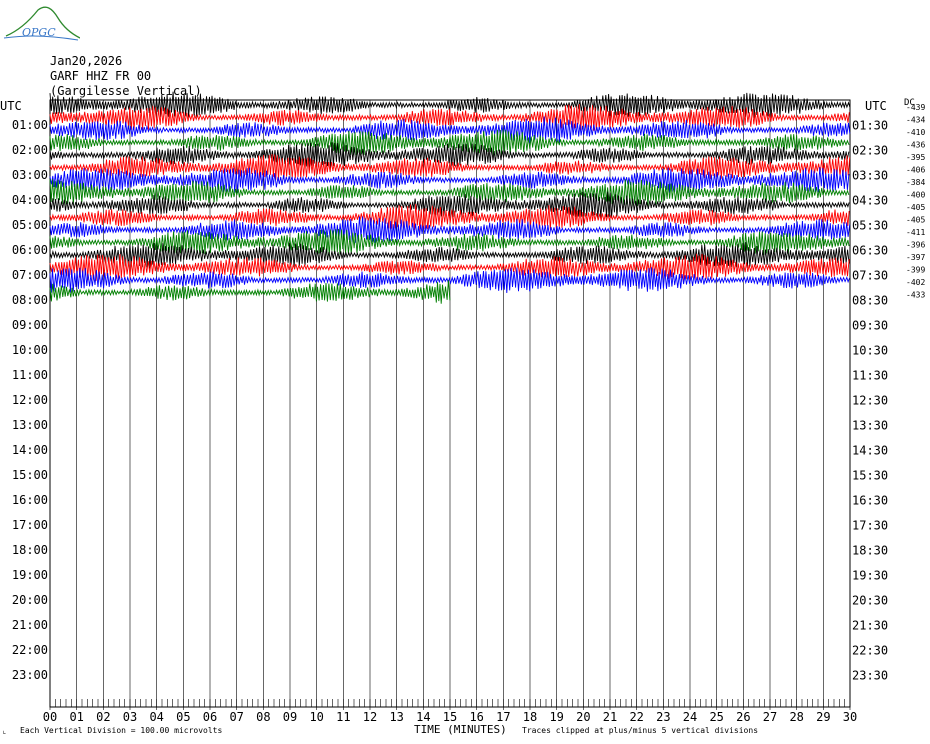 Image resolution: width=930 pixels, height=744 pixels. What do you see at coordinates (183, 717) in the screenshot?
I see `x-tick-label: 05` at bounding box center [183, 717].